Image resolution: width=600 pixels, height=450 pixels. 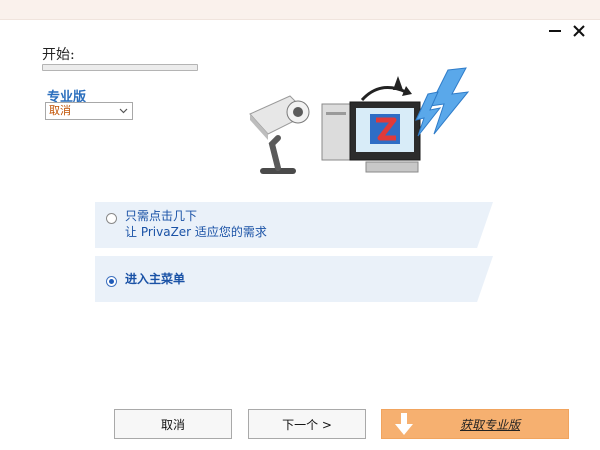 What do you see at coordinates (300, 10) in the screenshot?
I see `title-bar` at bounding box center [300, 10].